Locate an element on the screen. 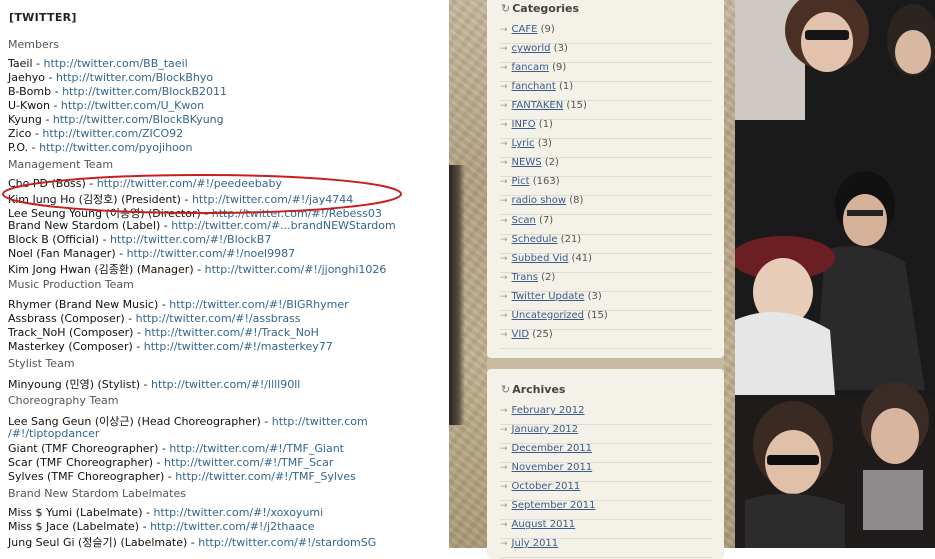  entry-name: P.O. - is located at coordinates (24, 147).